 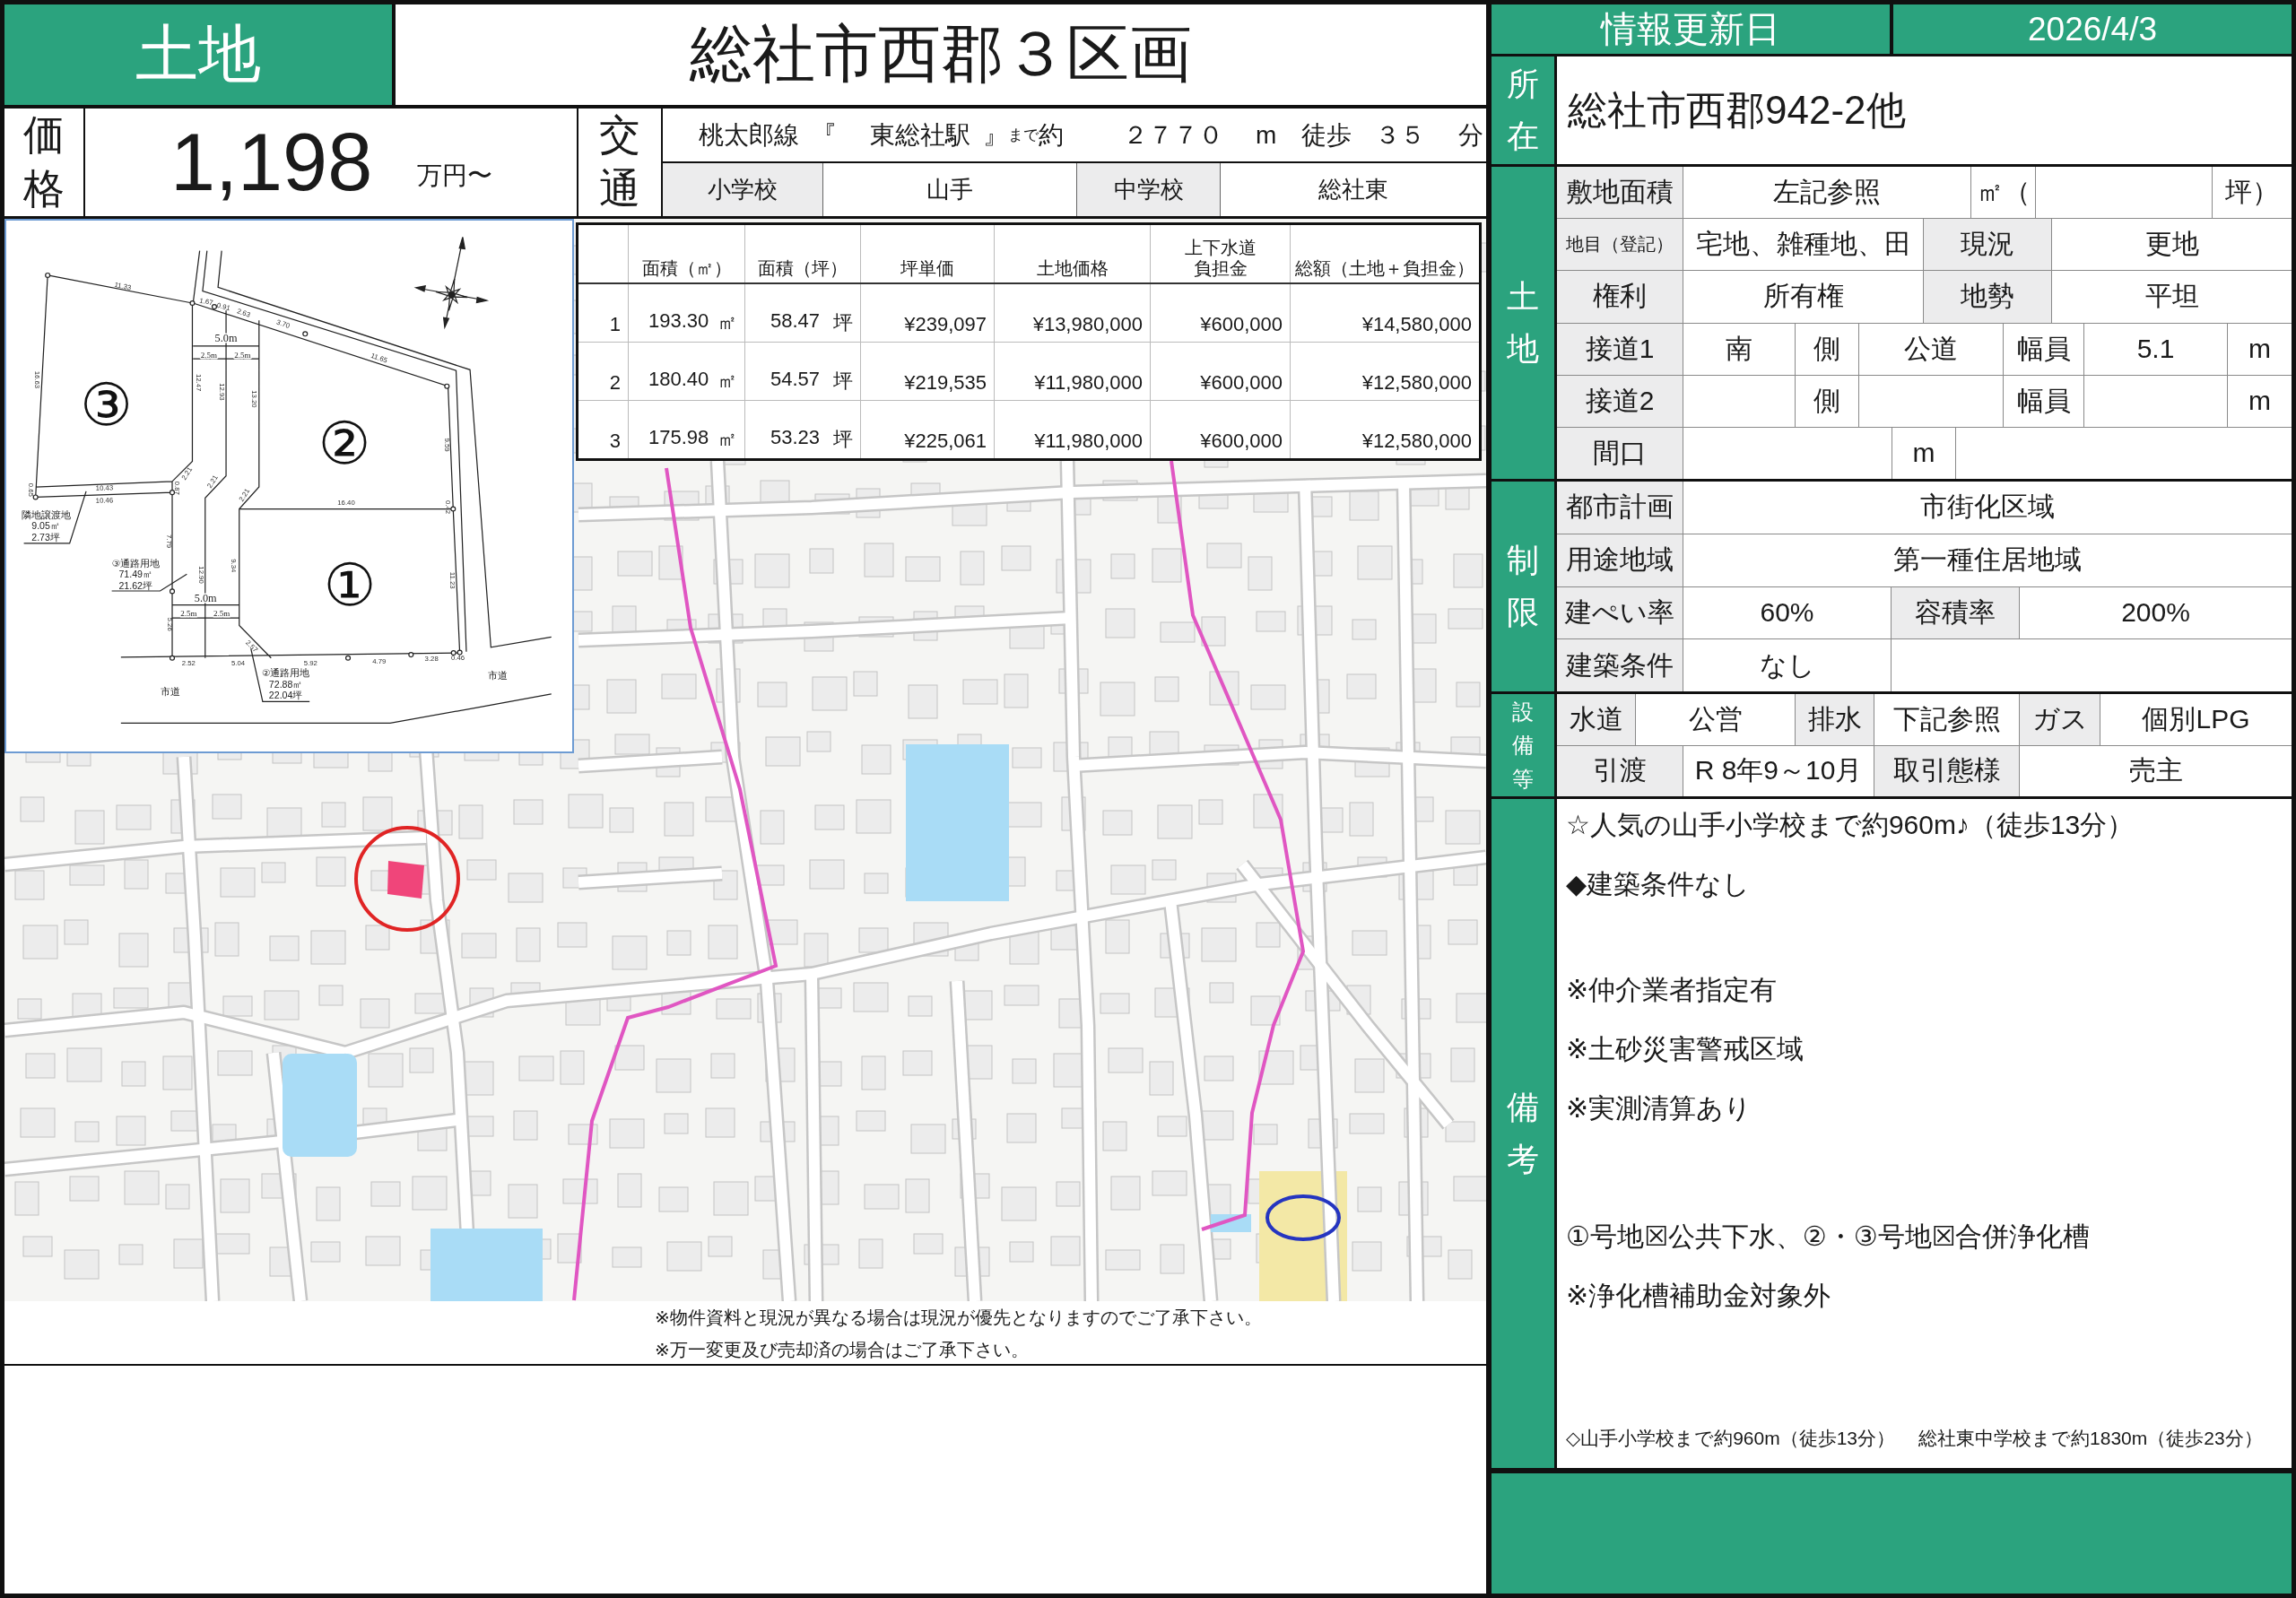 What do you see at coordinates (37, 379) in the screenshot?
I see `dimension-label: 16.63` at bounding box center [37, 379].